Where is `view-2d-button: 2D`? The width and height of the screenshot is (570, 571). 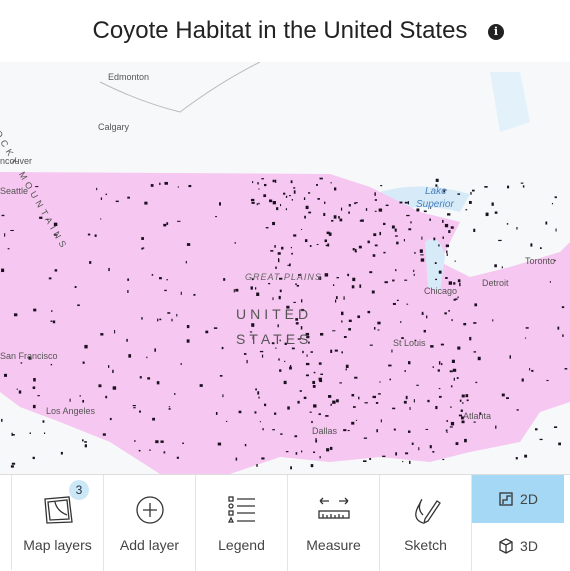 view-2d-button: 2D is located at coordinates (518, 499).